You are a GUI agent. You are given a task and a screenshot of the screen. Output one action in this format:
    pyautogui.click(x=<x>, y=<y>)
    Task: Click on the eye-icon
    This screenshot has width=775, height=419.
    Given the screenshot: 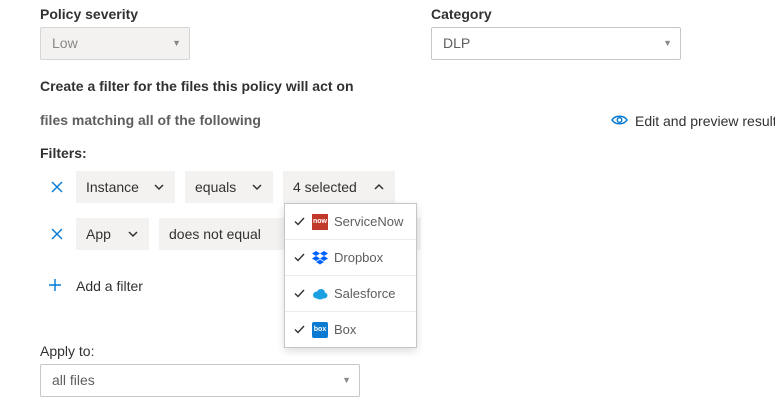 What is the action you would take?
    pyautogui.click(x=619, y=120)
    